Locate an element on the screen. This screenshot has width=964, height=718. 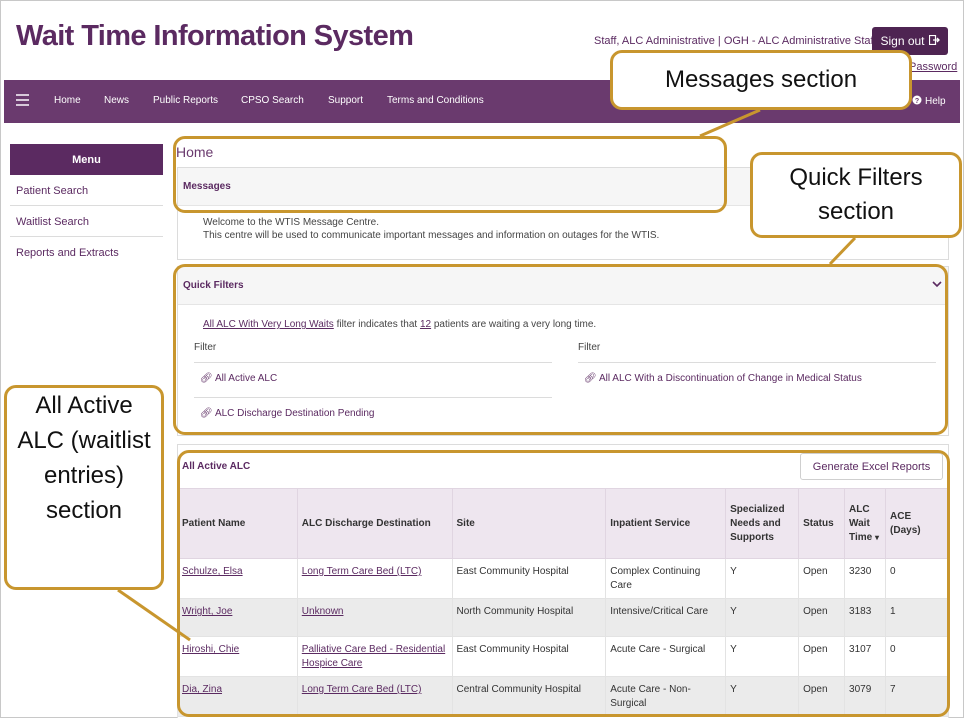
sidebar-item-reports: Reports and Extracts is located at coordinates (86, 252).